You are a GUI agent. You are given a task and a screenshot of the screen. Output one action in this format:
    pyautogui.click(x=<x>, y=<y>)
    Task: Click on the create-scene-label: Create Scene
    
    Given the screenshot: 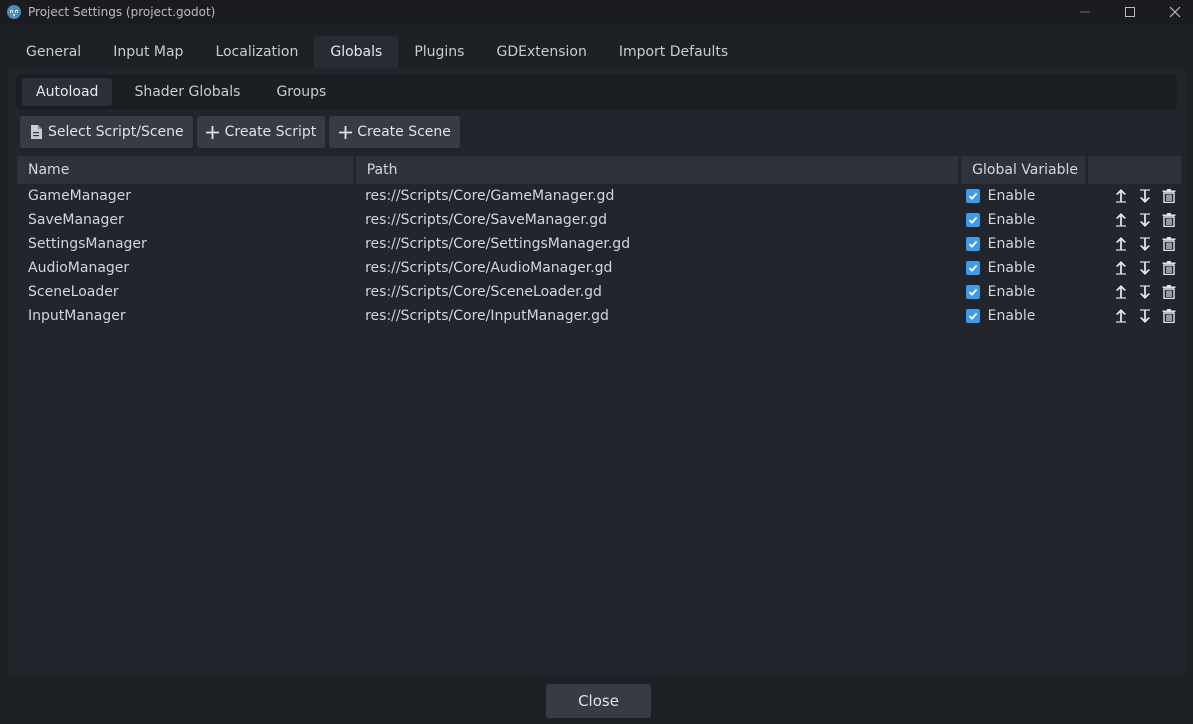 What is the action you would take?
    pyautogui.click(x=404, y=132)
    